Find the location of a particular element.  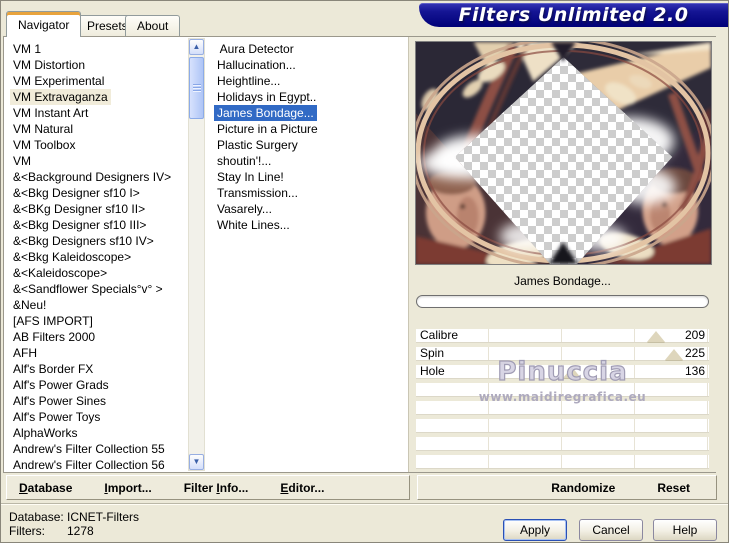

status-database-value: ICNET-Filters is located at coordinates (103, 517).